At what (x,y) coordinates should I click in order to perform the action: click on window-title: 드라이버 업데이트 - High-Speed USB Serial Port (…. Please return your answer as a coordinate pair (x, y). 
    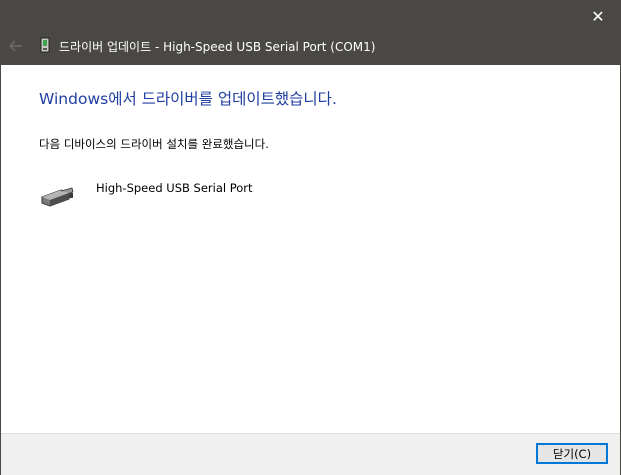
    Looking at the image, I should click on (217, 47).